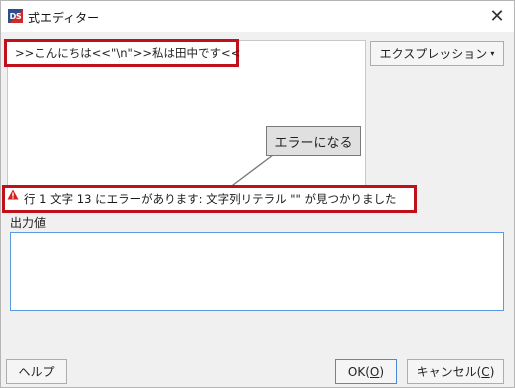  What do you see at coordinates (449, 372) in the screenshot?
I see `cancel-label-prefix: キャンセル(` at bounding box center [449, 372].